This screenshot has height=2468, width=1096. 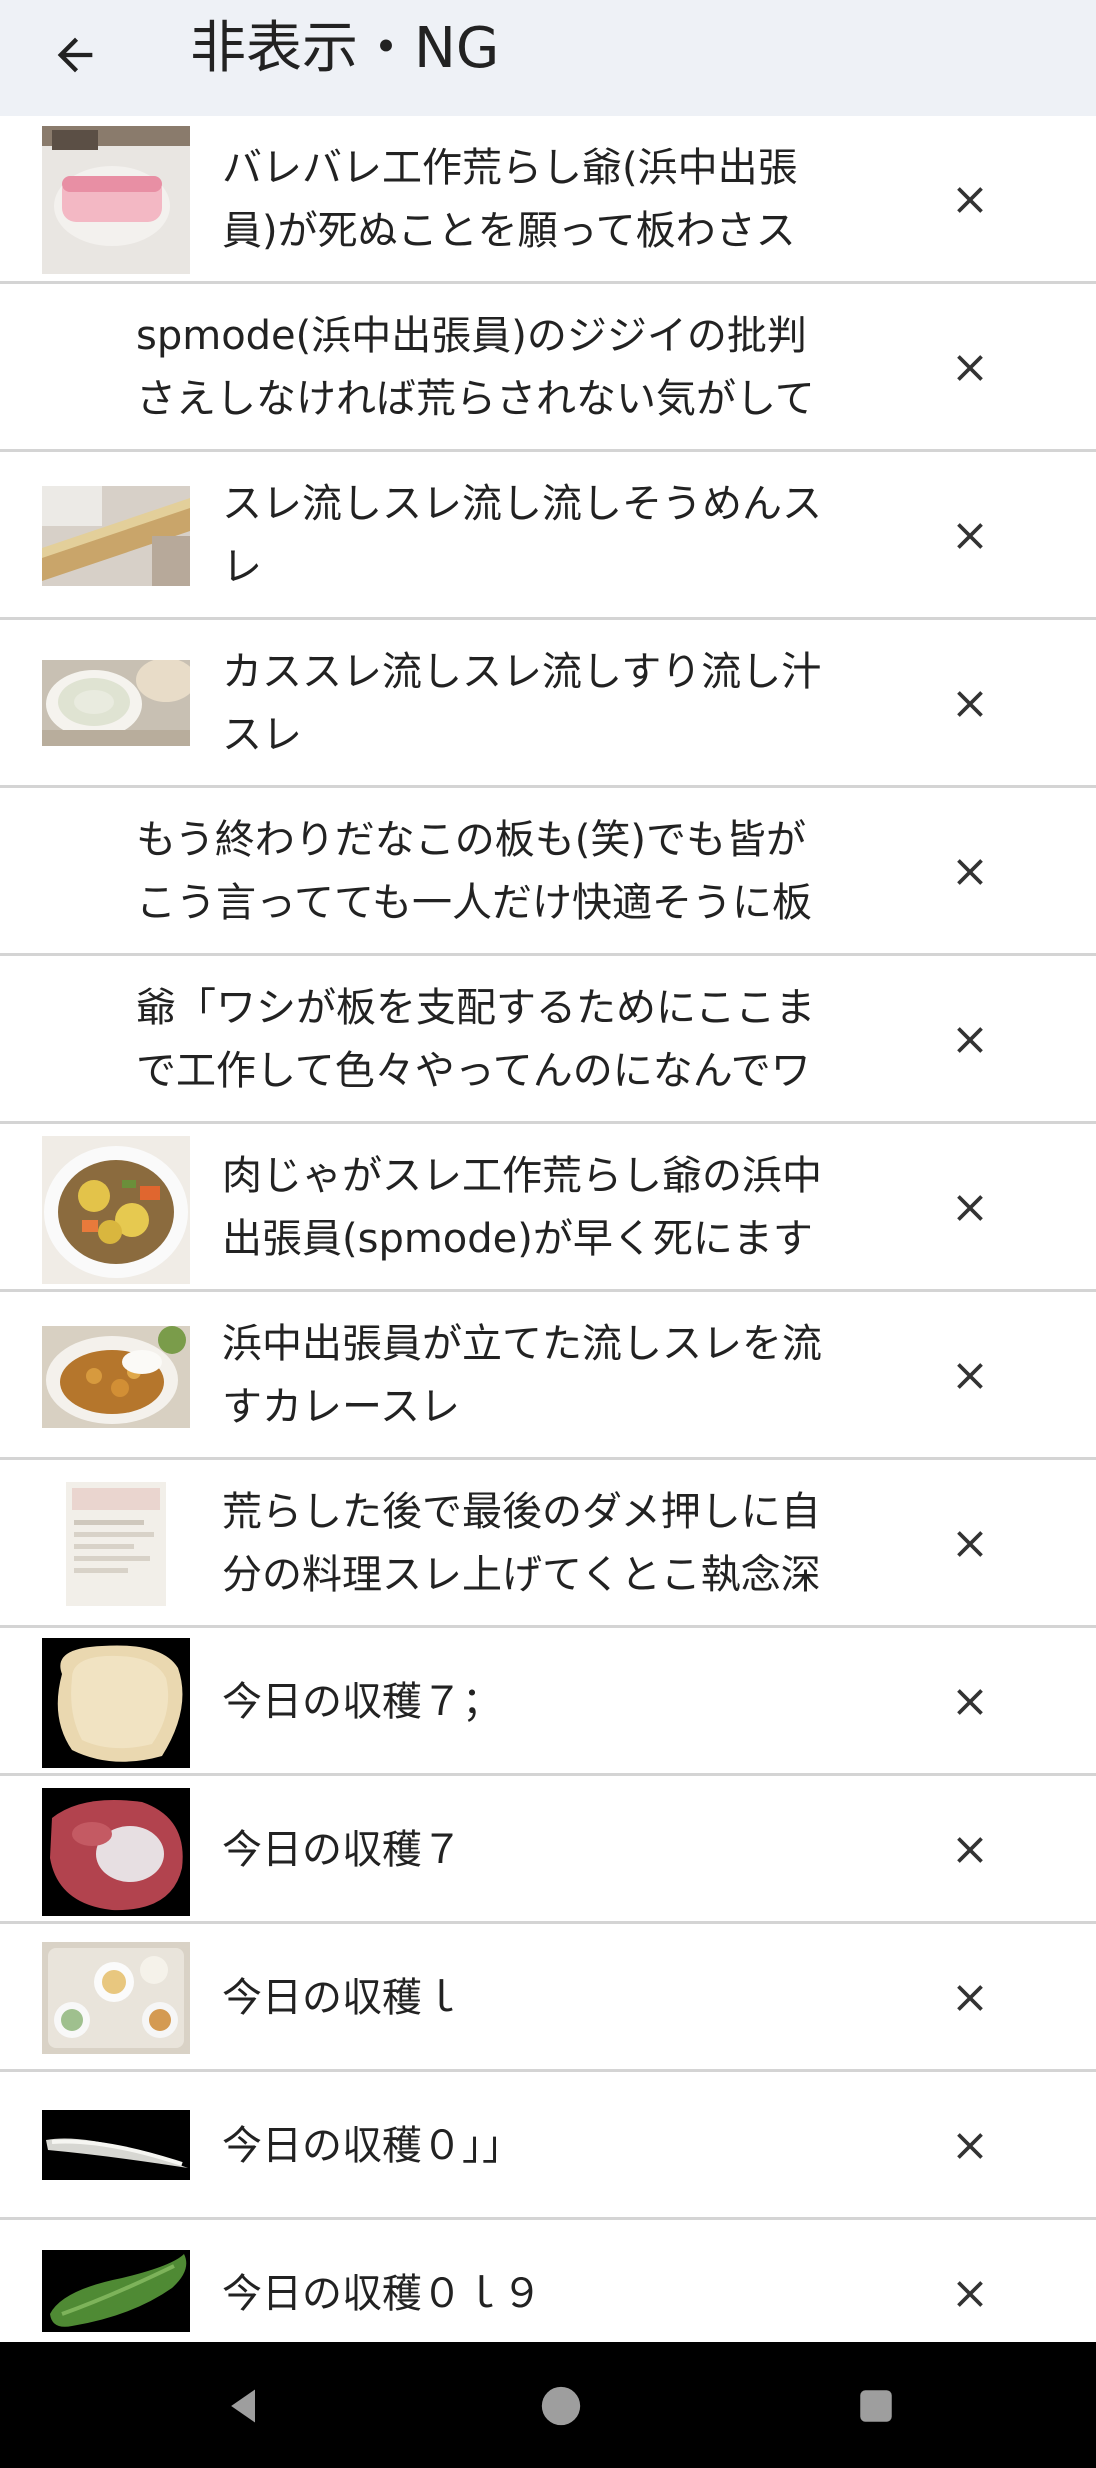 I want to click on page-title: 非表示・NG, so click(x=345, y=48).